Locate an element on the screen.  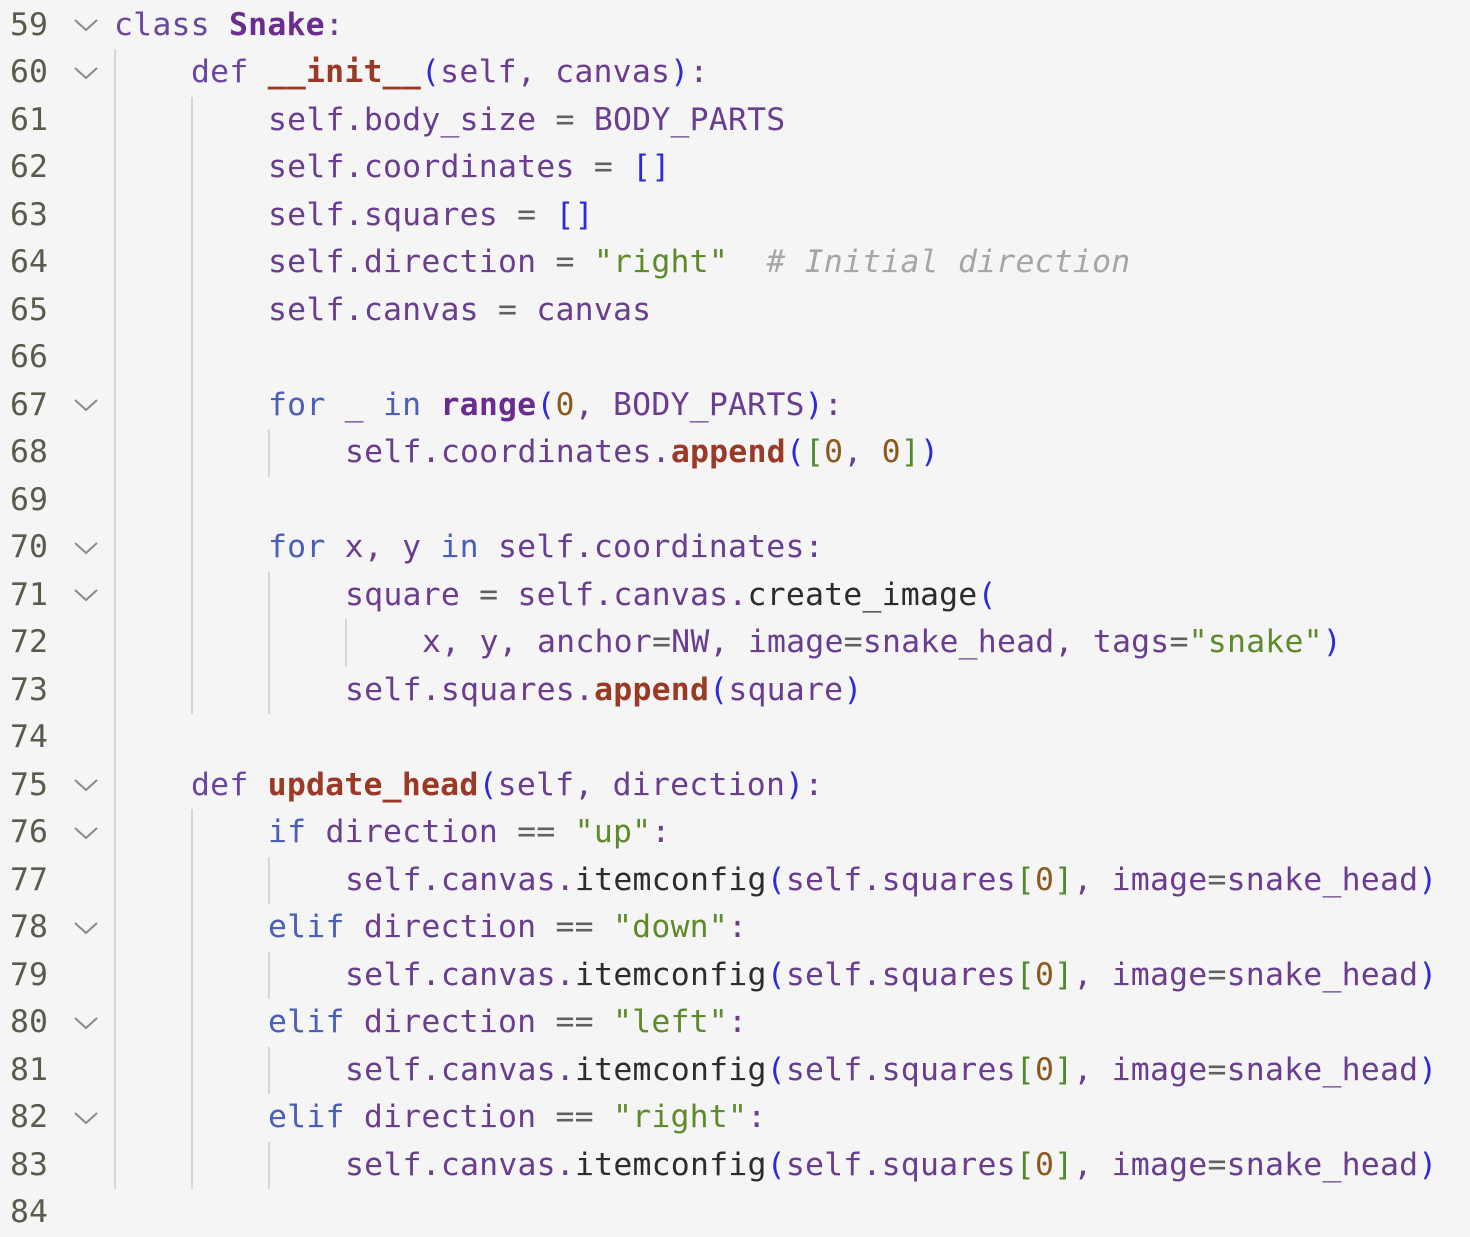
code-line: 67 for _ in range(0, BODY_PARTS): is located at coordinates (735, 406).